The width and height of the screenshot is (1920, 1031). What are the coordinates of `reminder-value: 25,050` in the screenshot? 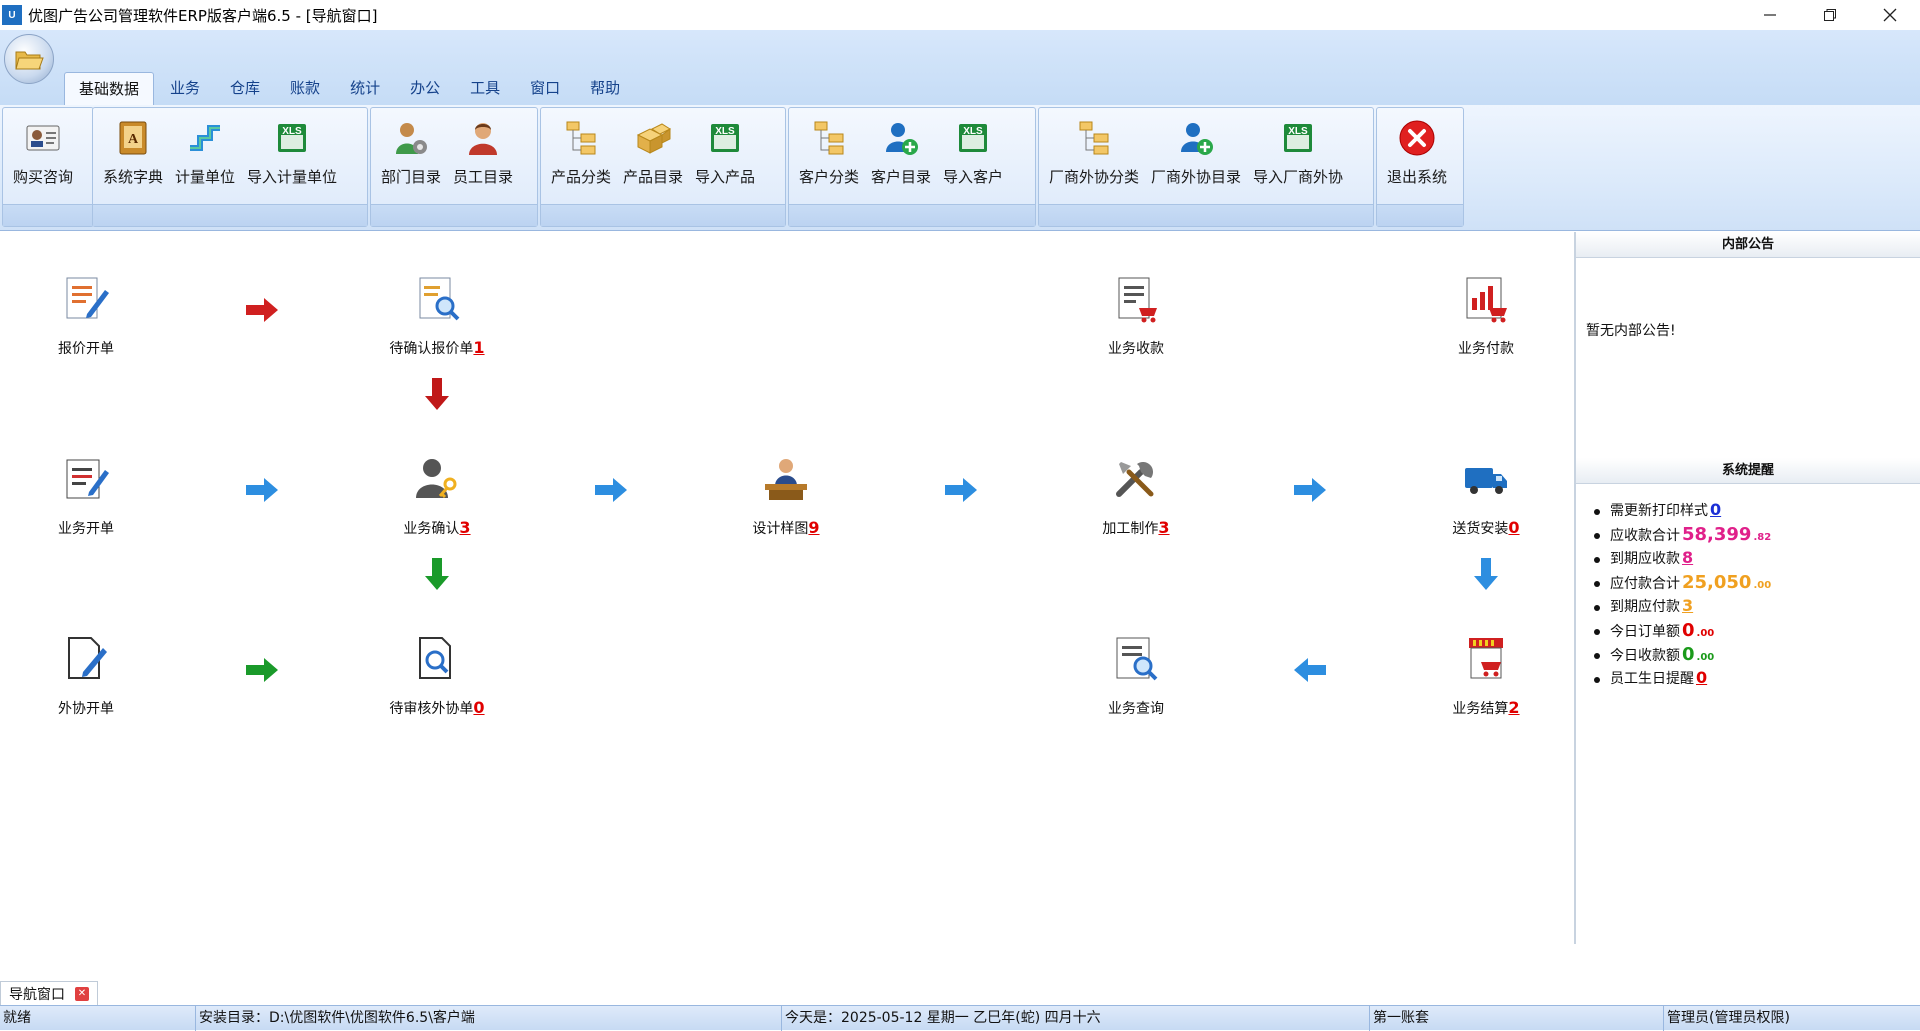 It's located at (1716, 582).